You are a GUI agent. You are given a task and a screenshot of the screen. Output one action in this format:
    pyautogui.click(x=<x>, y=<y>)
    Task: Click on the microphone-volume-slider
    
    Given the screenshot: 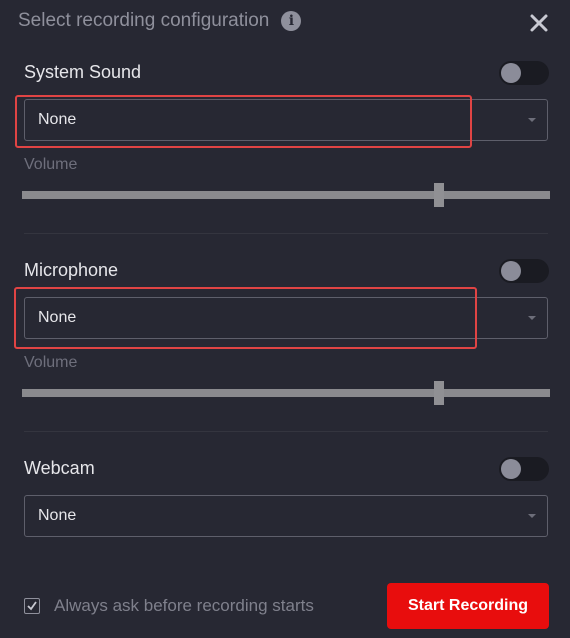 What is the action you would take?
    pyautogui.click(x=286, y=393)
    